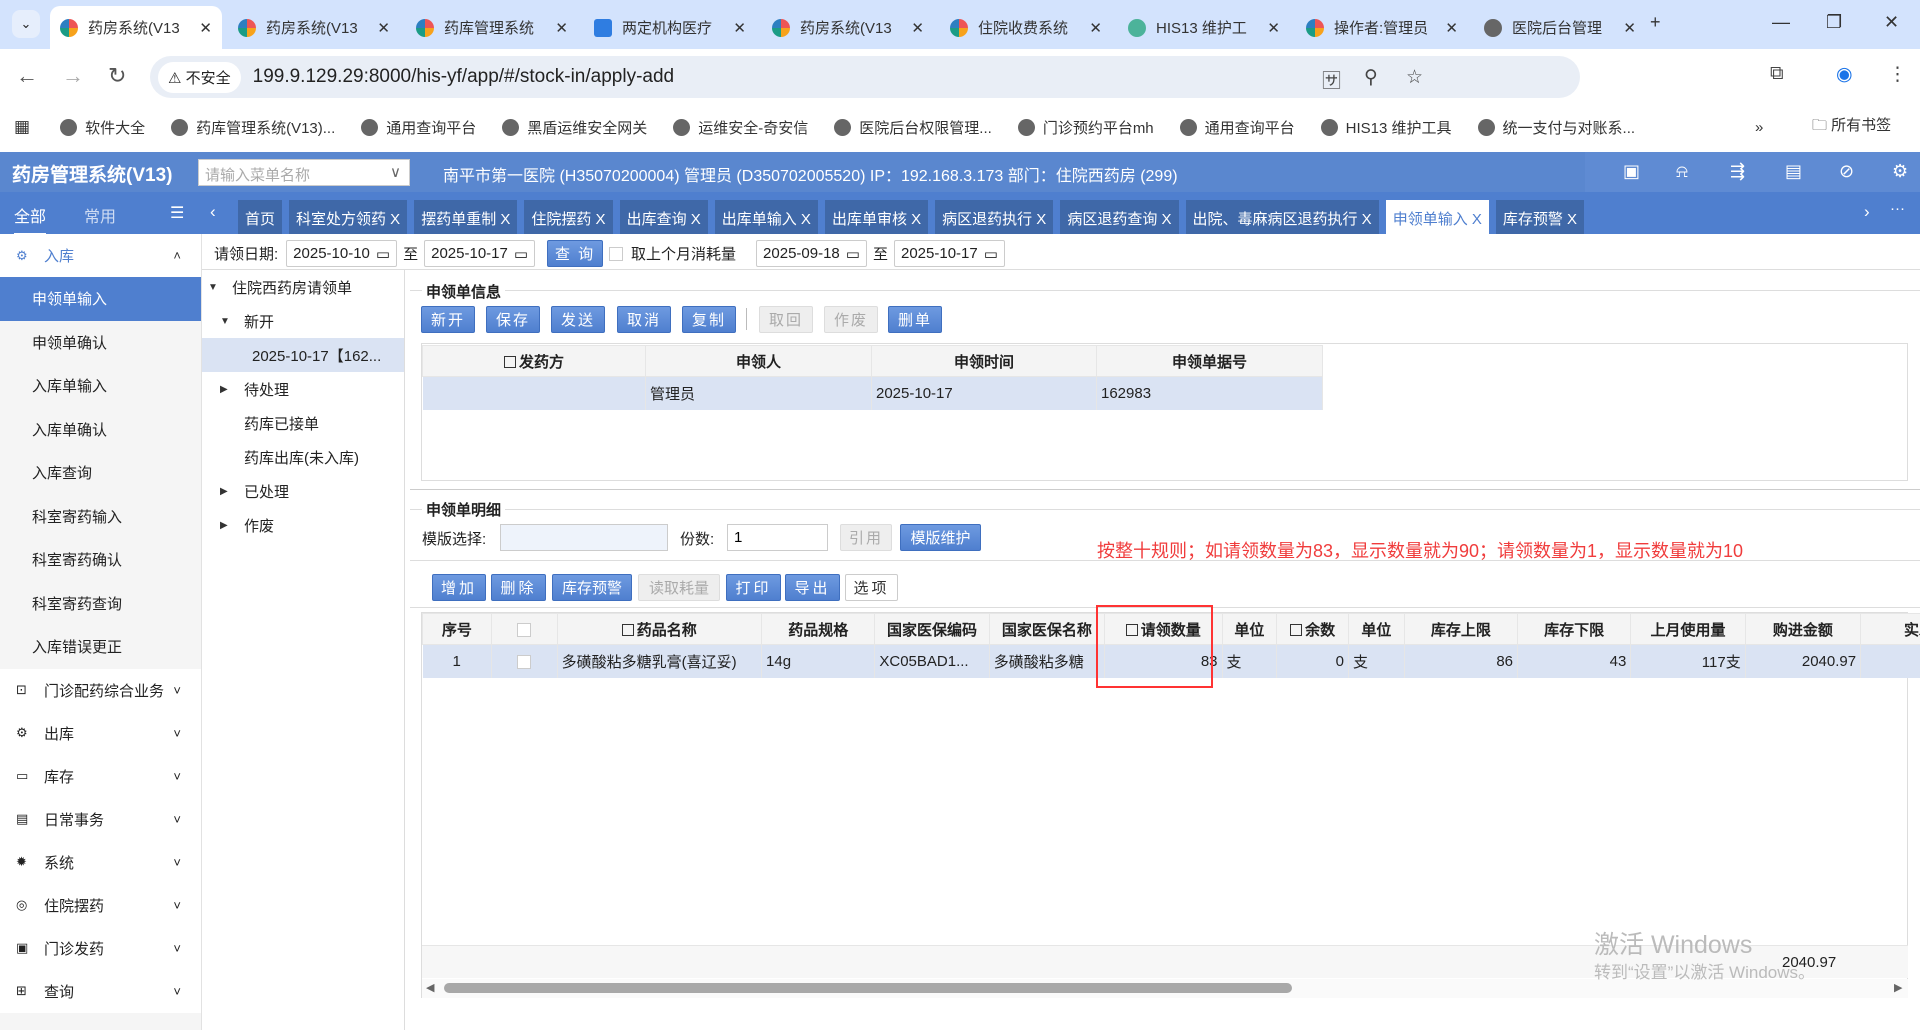 The image size is (1920, 1030). I want to click on tree-node-done: ▶ 已处理, so click(303, 491).